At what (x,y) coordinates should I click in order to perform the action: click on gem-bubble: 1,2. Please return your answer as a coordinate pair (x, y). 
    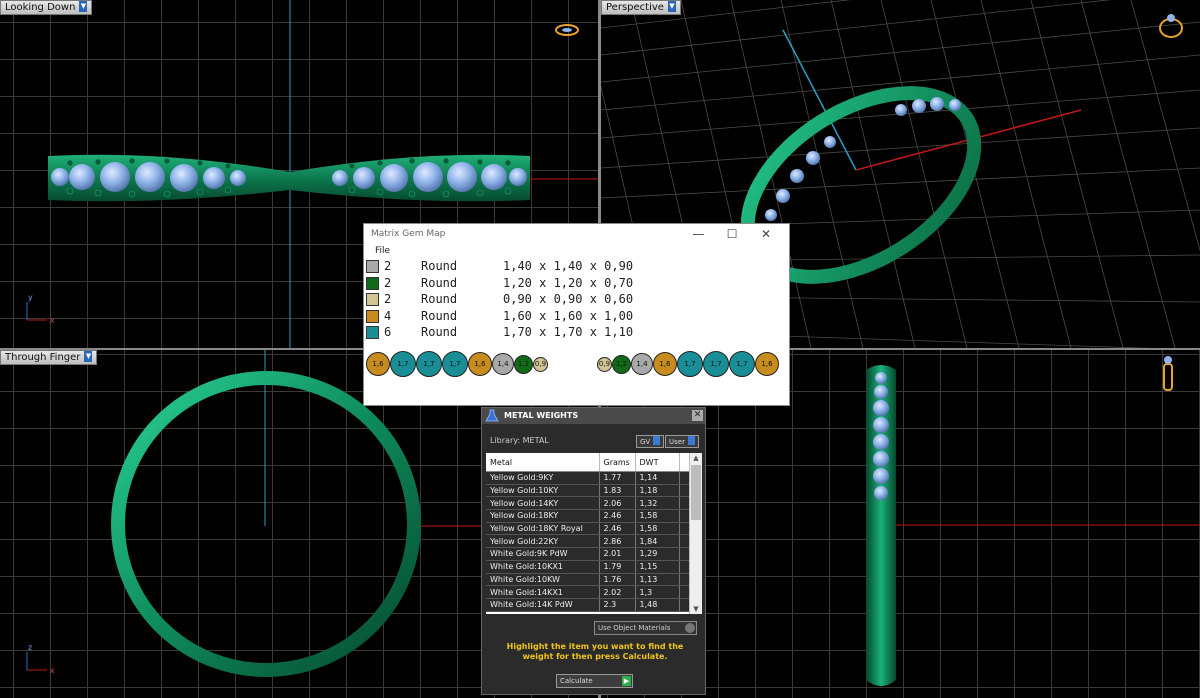
    Looking at the image, I should click on (621, 364).